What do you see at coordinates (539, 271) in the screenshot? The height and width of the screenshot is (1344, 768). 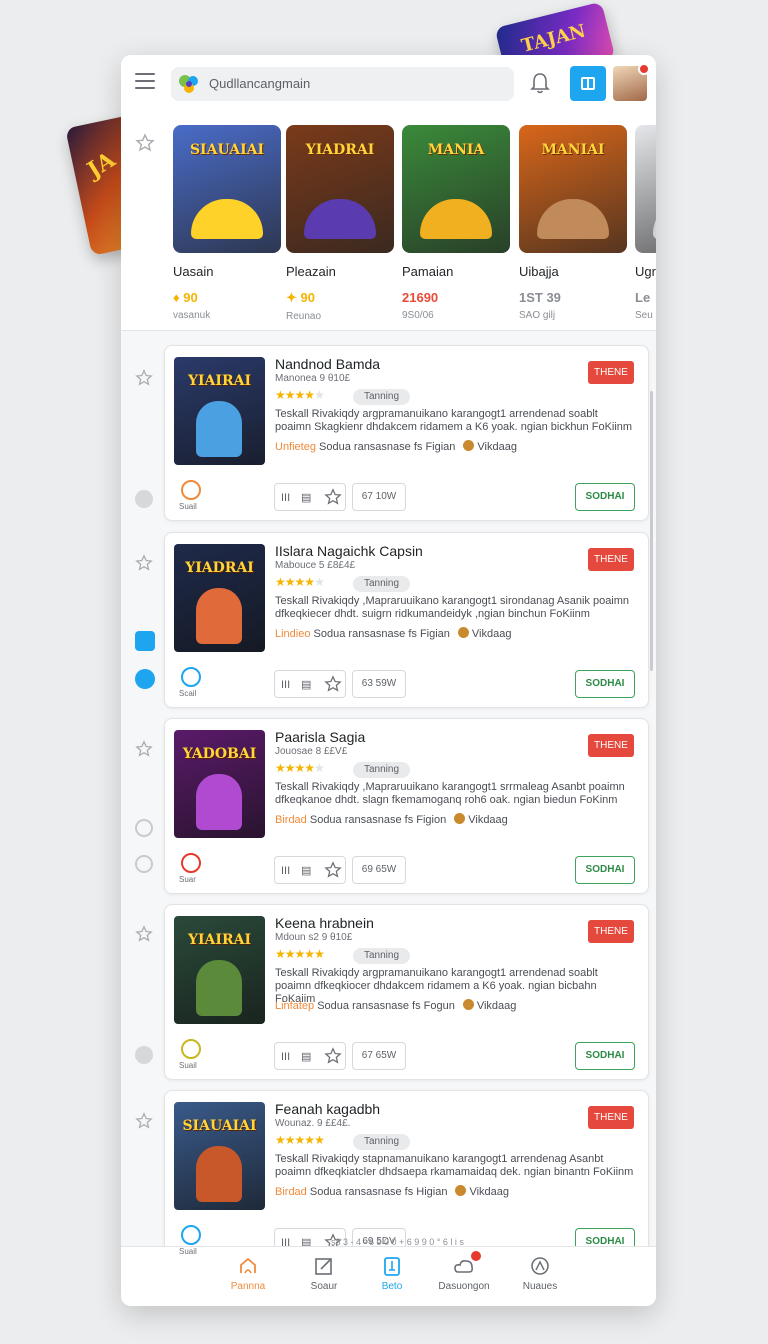 I see `carousel-item-title: Uibajja` at bounding box center [539, 271].